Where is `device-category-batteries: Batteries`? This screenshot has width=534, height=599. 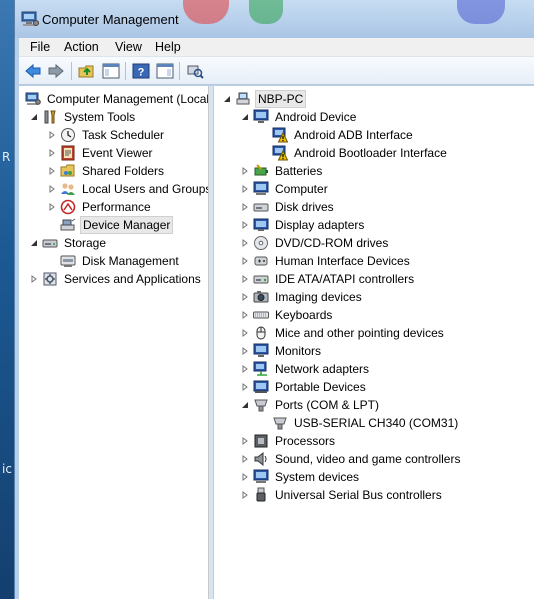 device-category-batteries: Batteries is located at coordinates (282, 171).